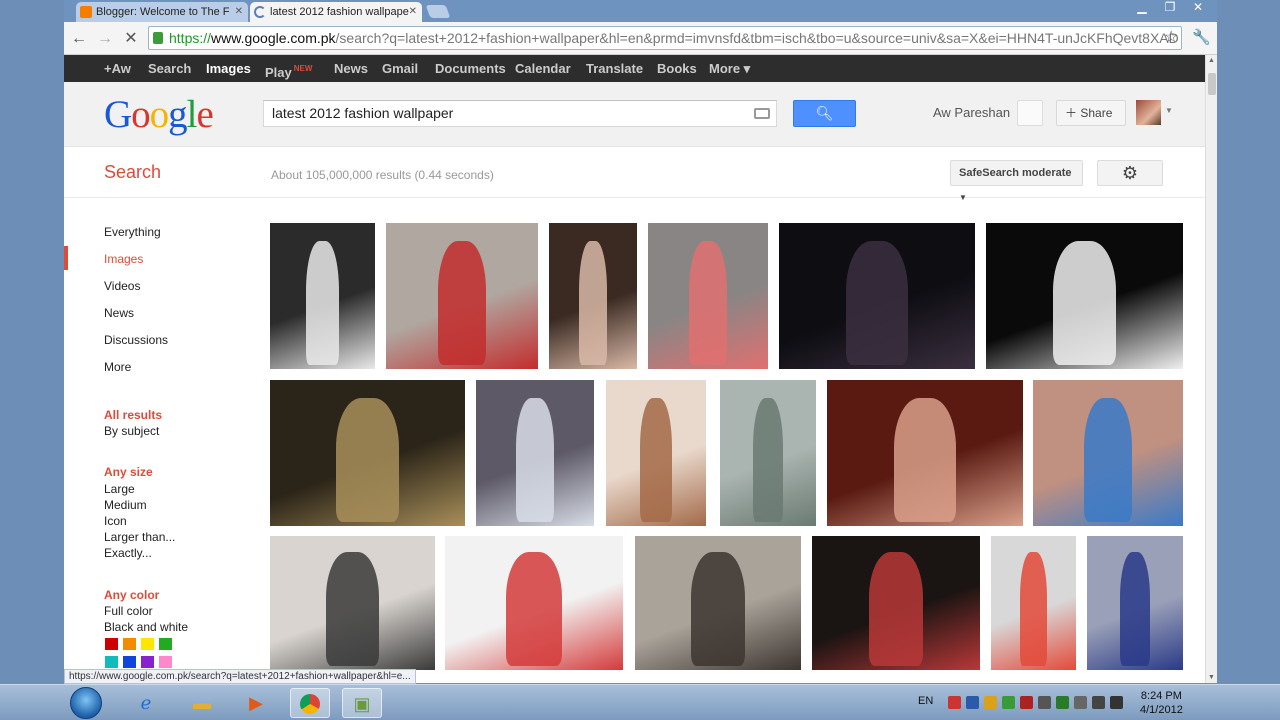 The width and height of the screenshot is (1280, 720). Describe the element at coordinates (824, 113) in the screenshot. I see `search-button: 🔍︎` at that location.